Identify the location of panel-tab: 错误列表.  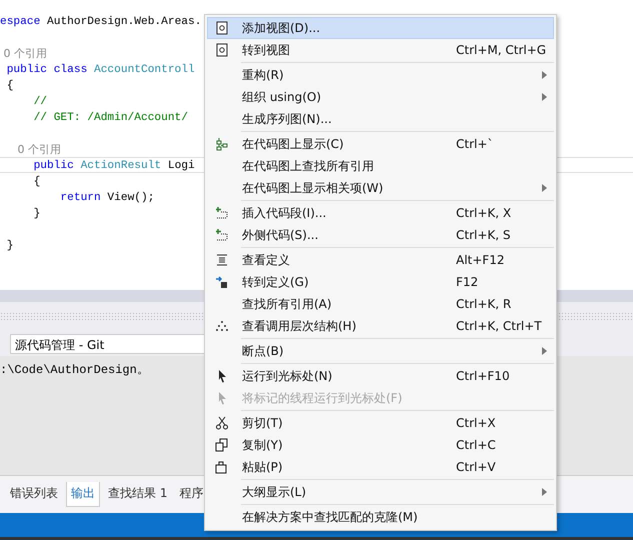
(34, 494).